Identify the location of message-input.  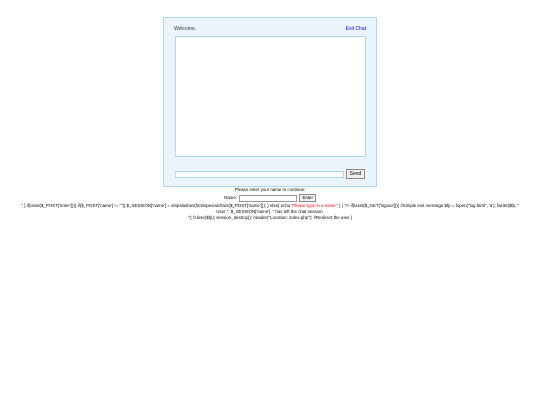
(259, 174).